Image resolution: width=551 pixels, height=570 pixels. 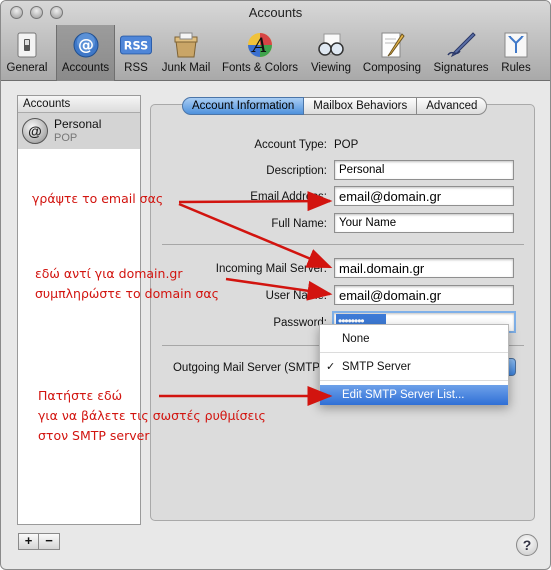 What do you see at coordinates (392, 68) in the screenshot?
I see `toolbar-label: Composing` at bounding box center [392, 68].